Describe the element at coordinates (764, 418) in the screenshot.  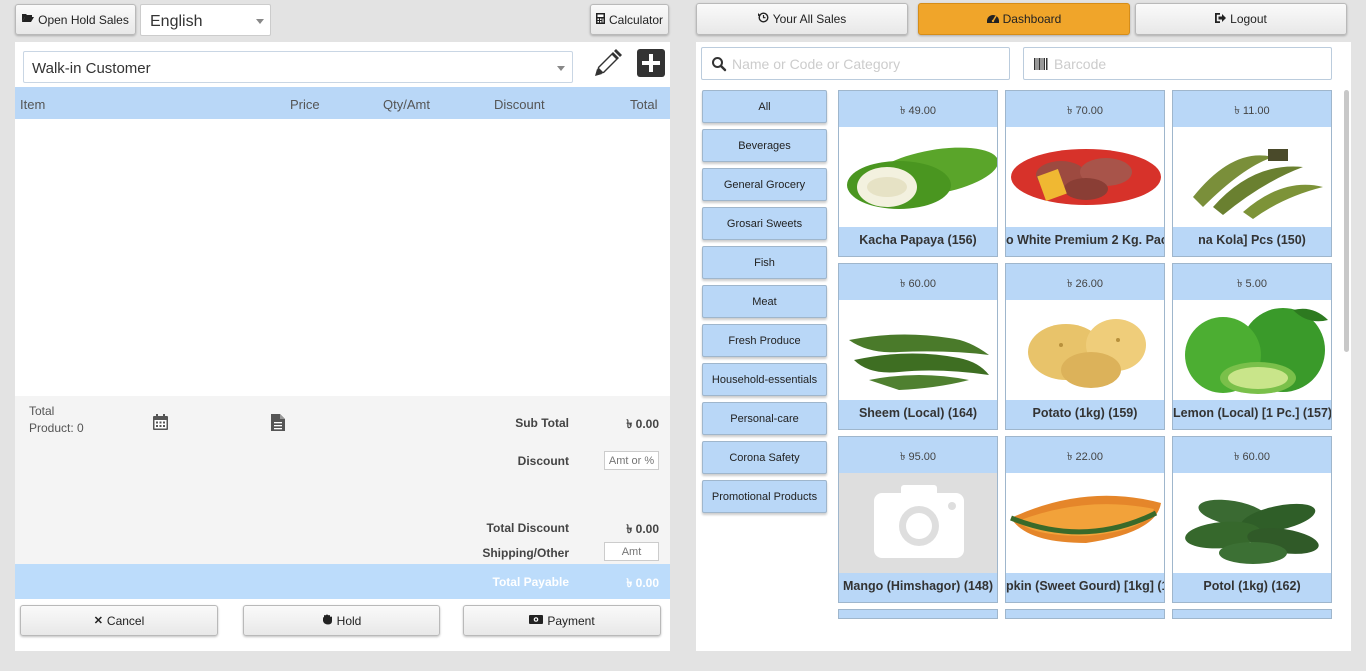
I see `category-button: Personal-care` at that location.